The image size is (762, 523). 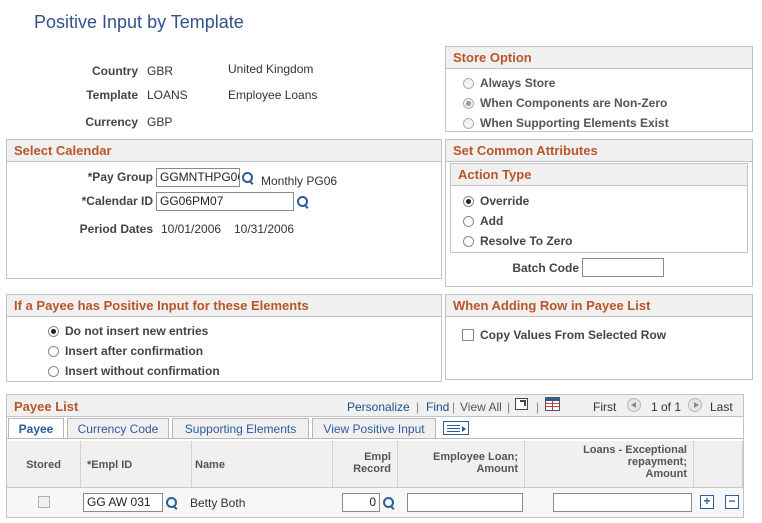 What do you see at coordinates (437, 407) in the screenshot?
I see `find-link: Find` at bounding box center [437, 407].